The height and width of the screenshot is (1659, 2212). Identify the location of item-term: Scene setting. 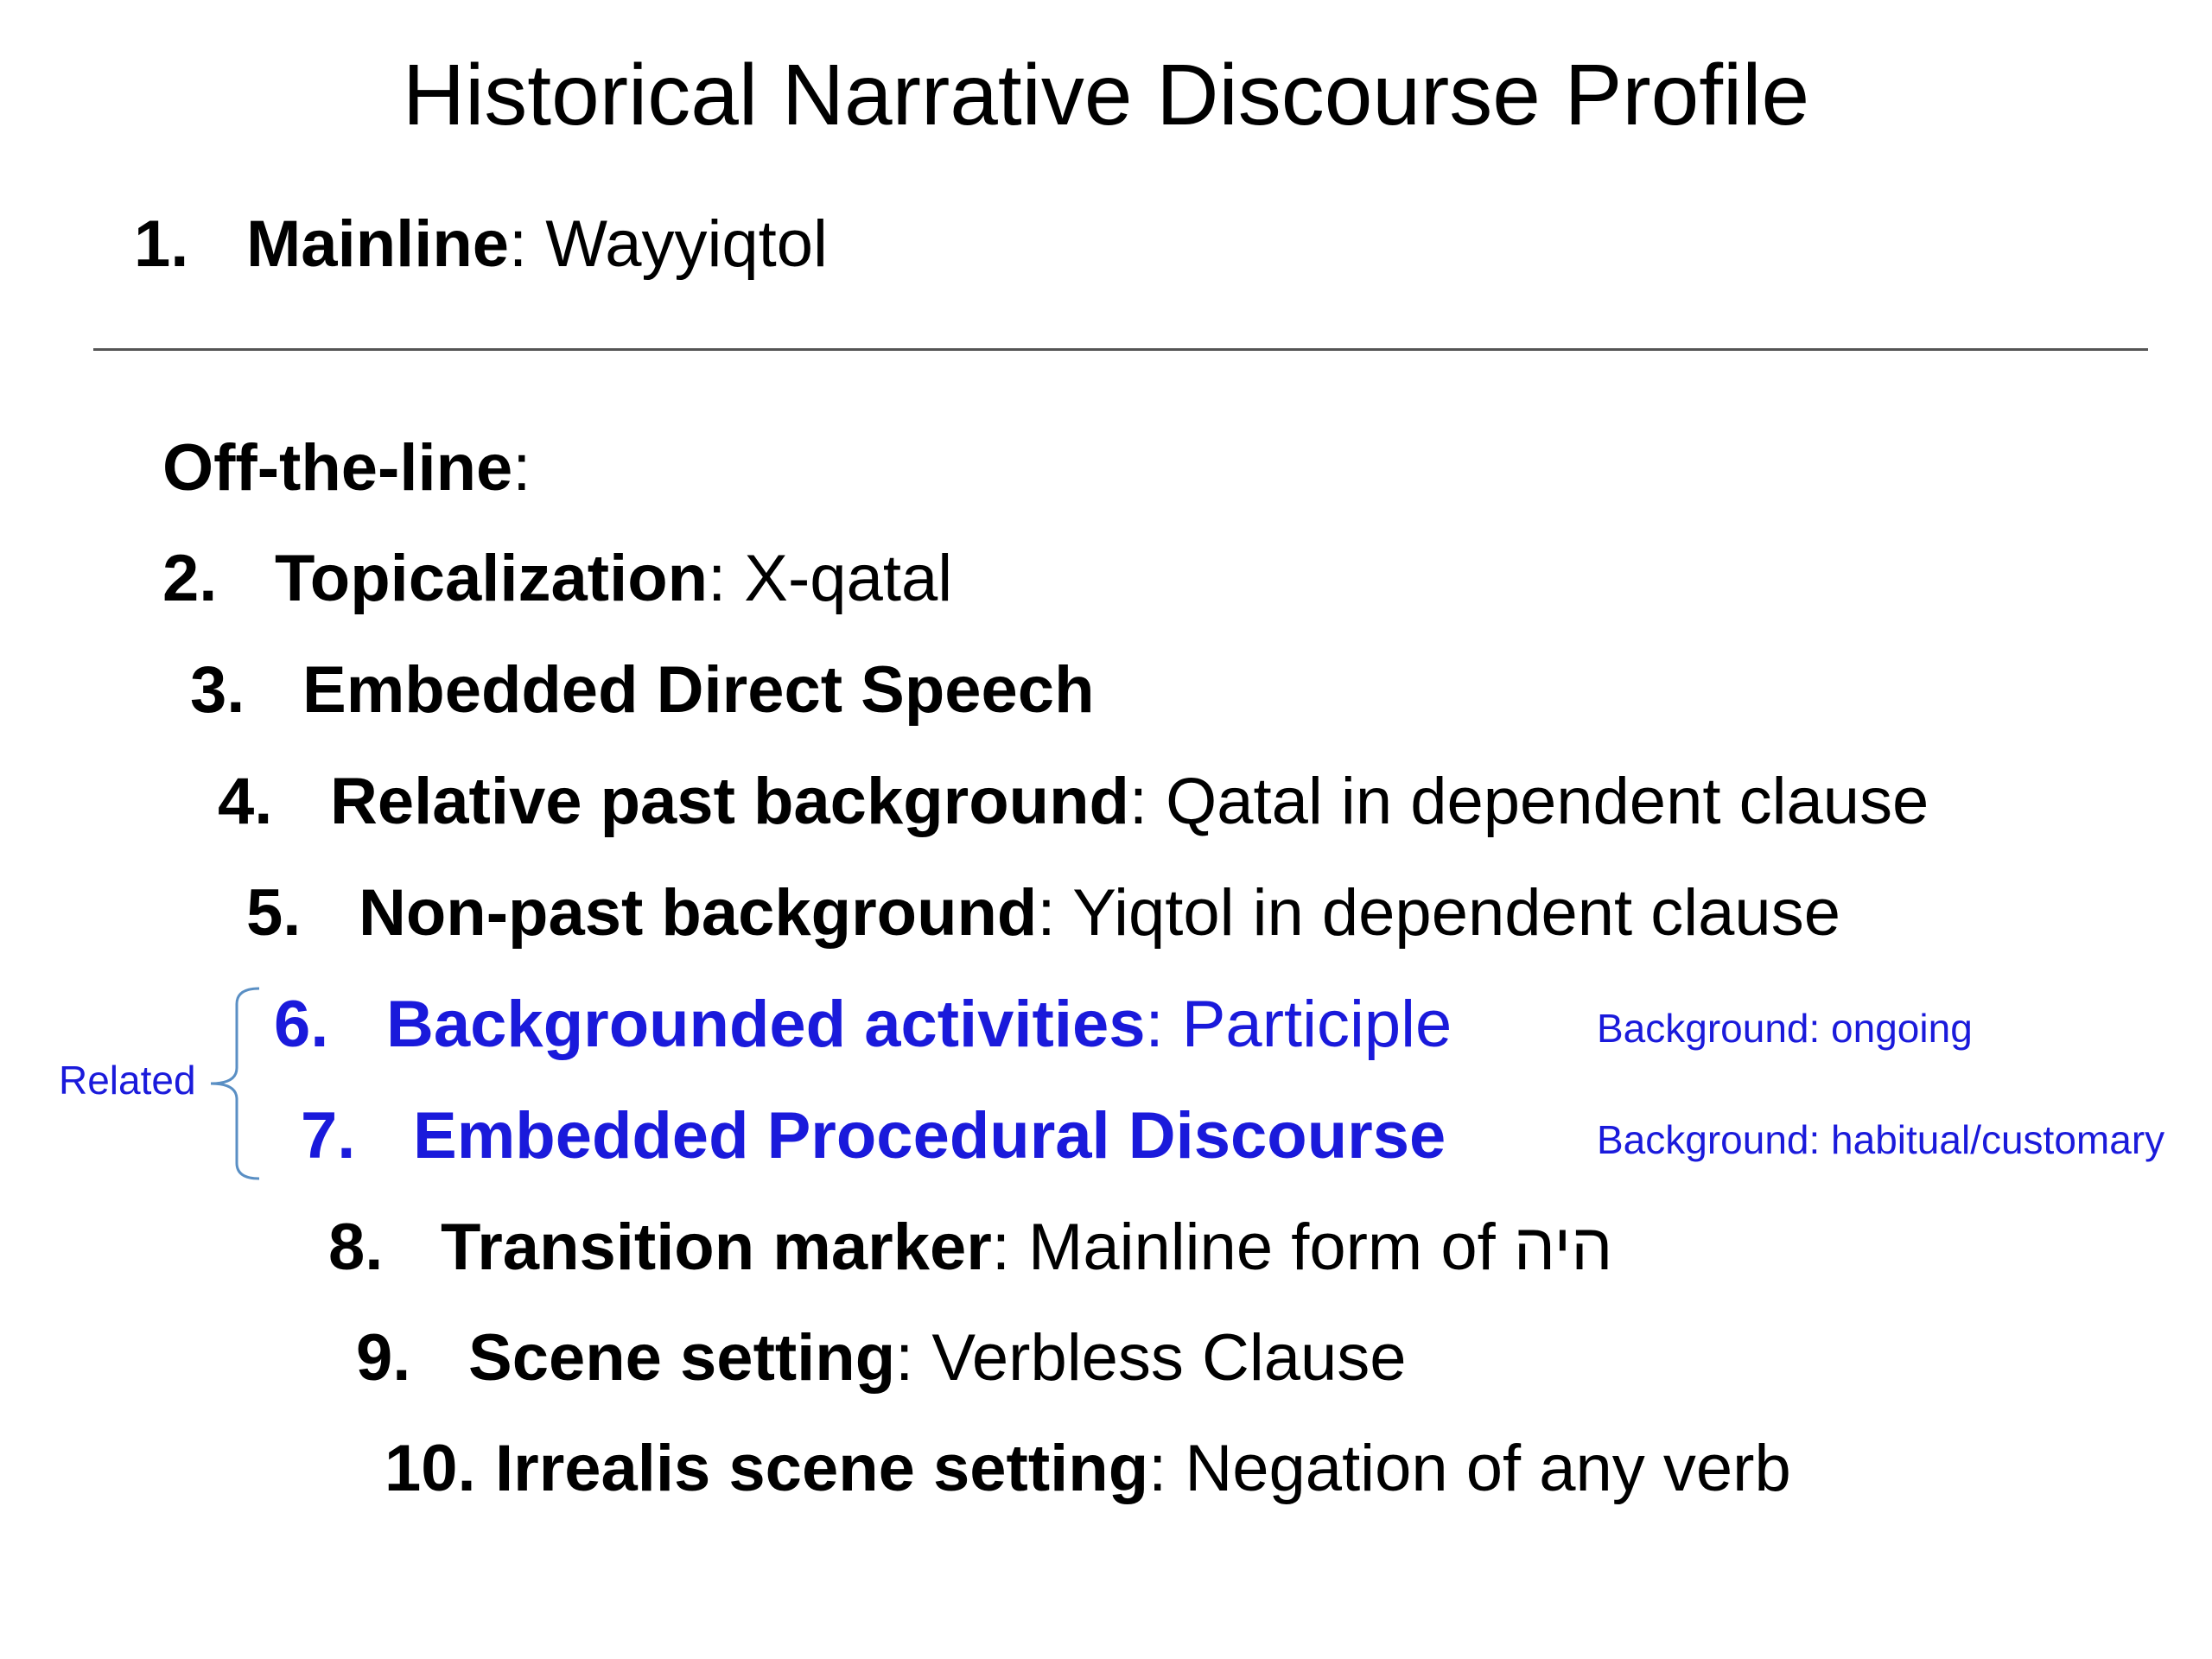
(682, 1358).